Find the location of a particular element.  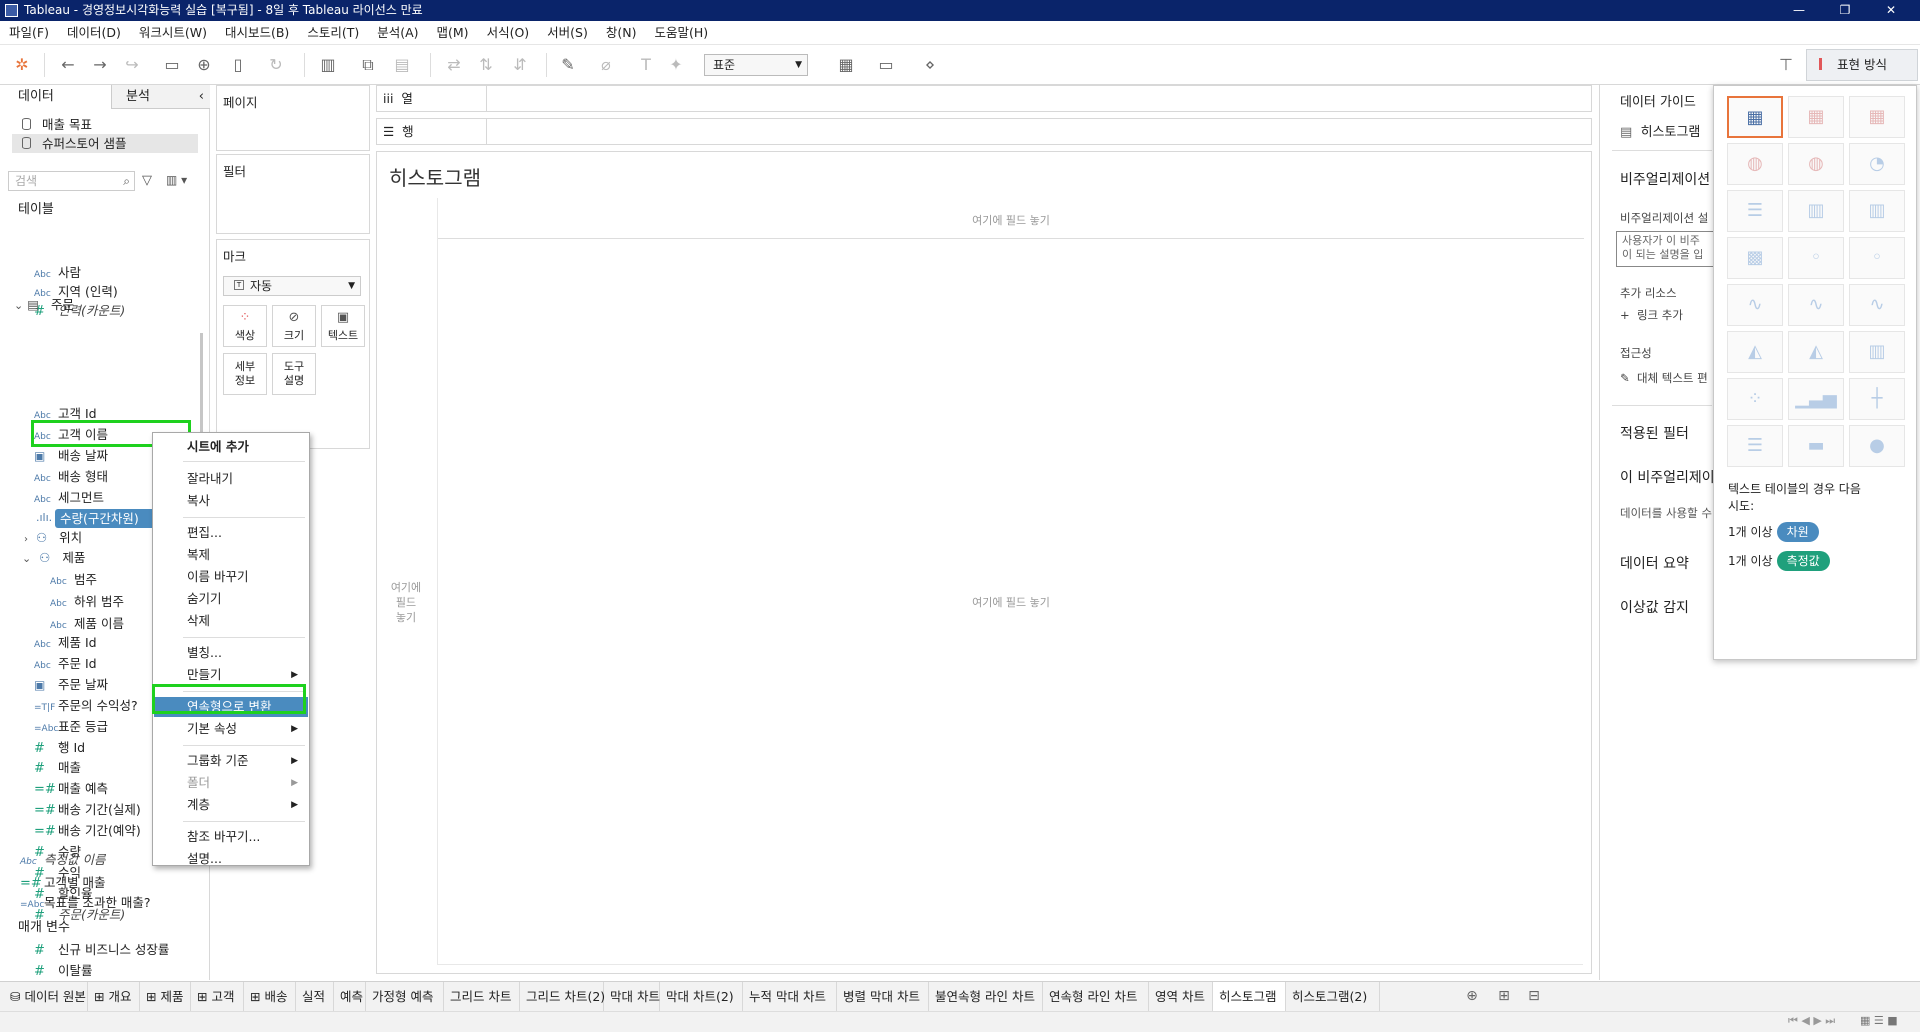

field-item: Abc 사람 is located at coordinates (57, 272).